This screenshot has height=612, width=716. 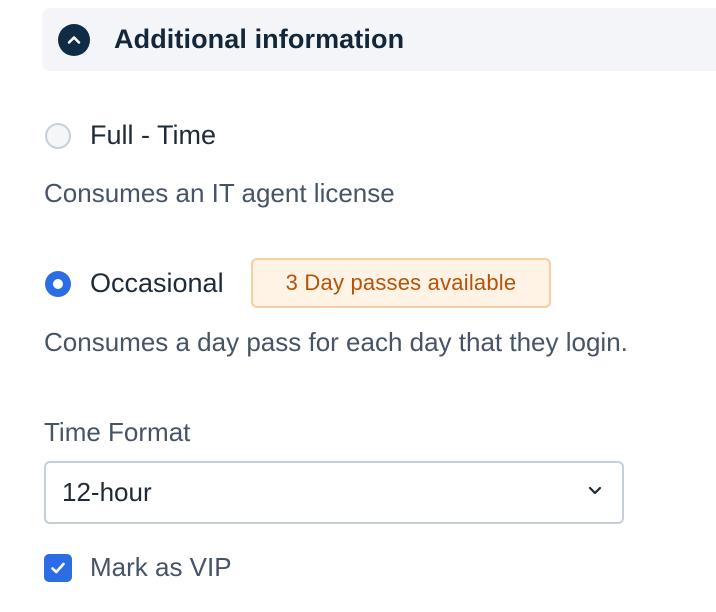 I want to click on time-format-select: 12-hour, so click(x=334, y=492).